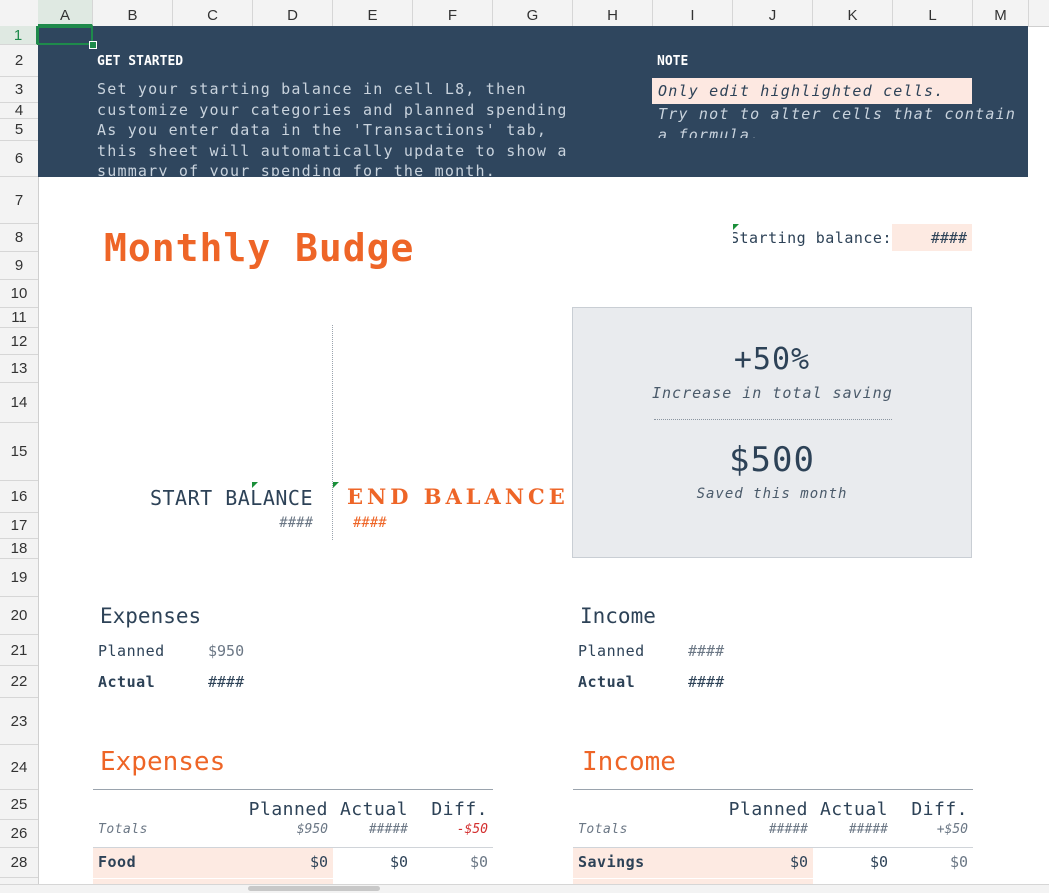 Image resolution: width=1049 pixels, height=893 pixels. Describe the element at coordinates (19, 200) in the screenshot. I see `row-header-7: 7` at that location.